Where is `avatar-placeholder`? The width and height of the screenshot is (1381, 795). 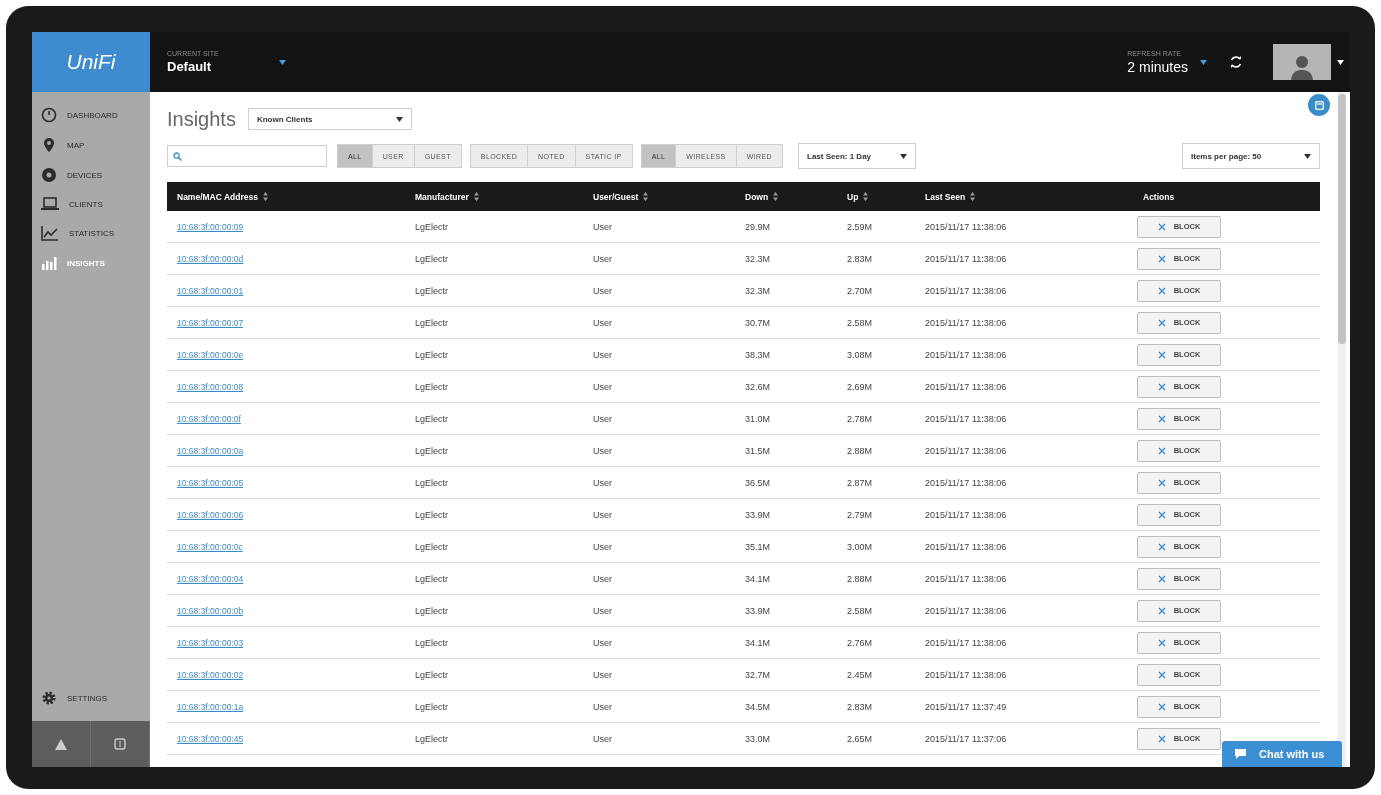 avatar-placeholder is located at coordinates (1302, 62).